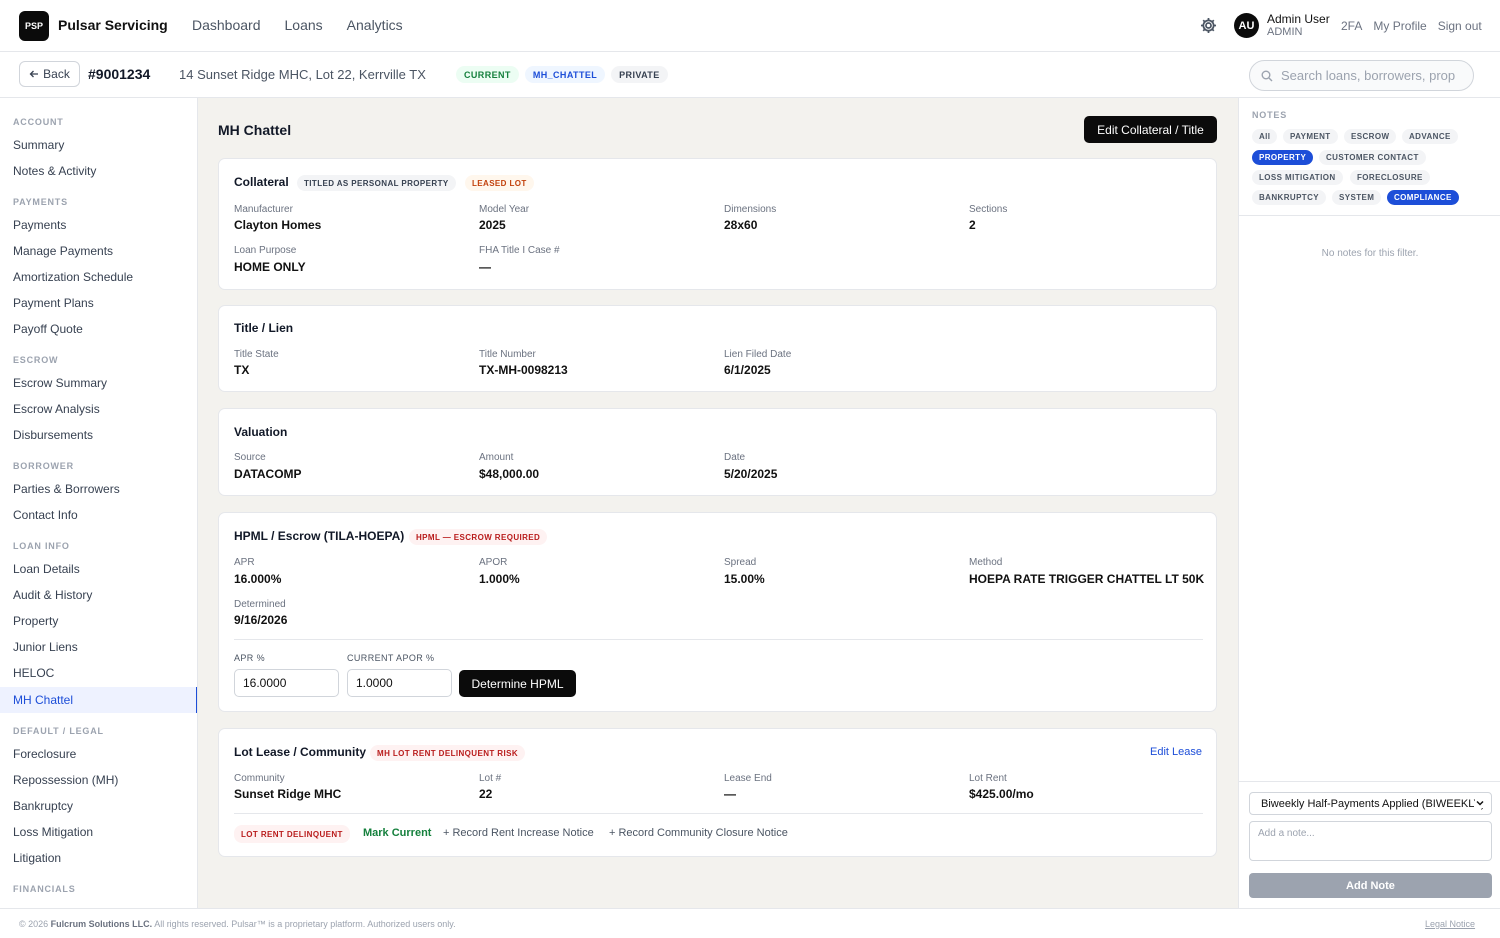 This screenshot has width=1500, height=938. Describe the element at coordinates (113, 25) in the screenshot. I see `app-name: Pulsar Servicing` at that location.